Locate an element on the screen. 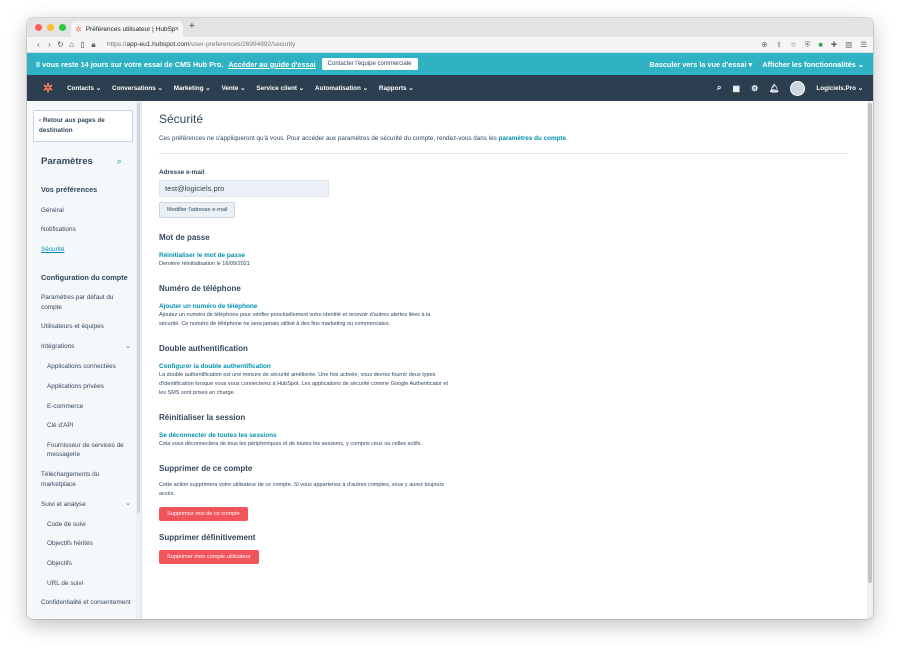 The height and width of the screenshot is (654, 900). sidebar-toggle-icon: ▥ is located at coordinates (848, 44).